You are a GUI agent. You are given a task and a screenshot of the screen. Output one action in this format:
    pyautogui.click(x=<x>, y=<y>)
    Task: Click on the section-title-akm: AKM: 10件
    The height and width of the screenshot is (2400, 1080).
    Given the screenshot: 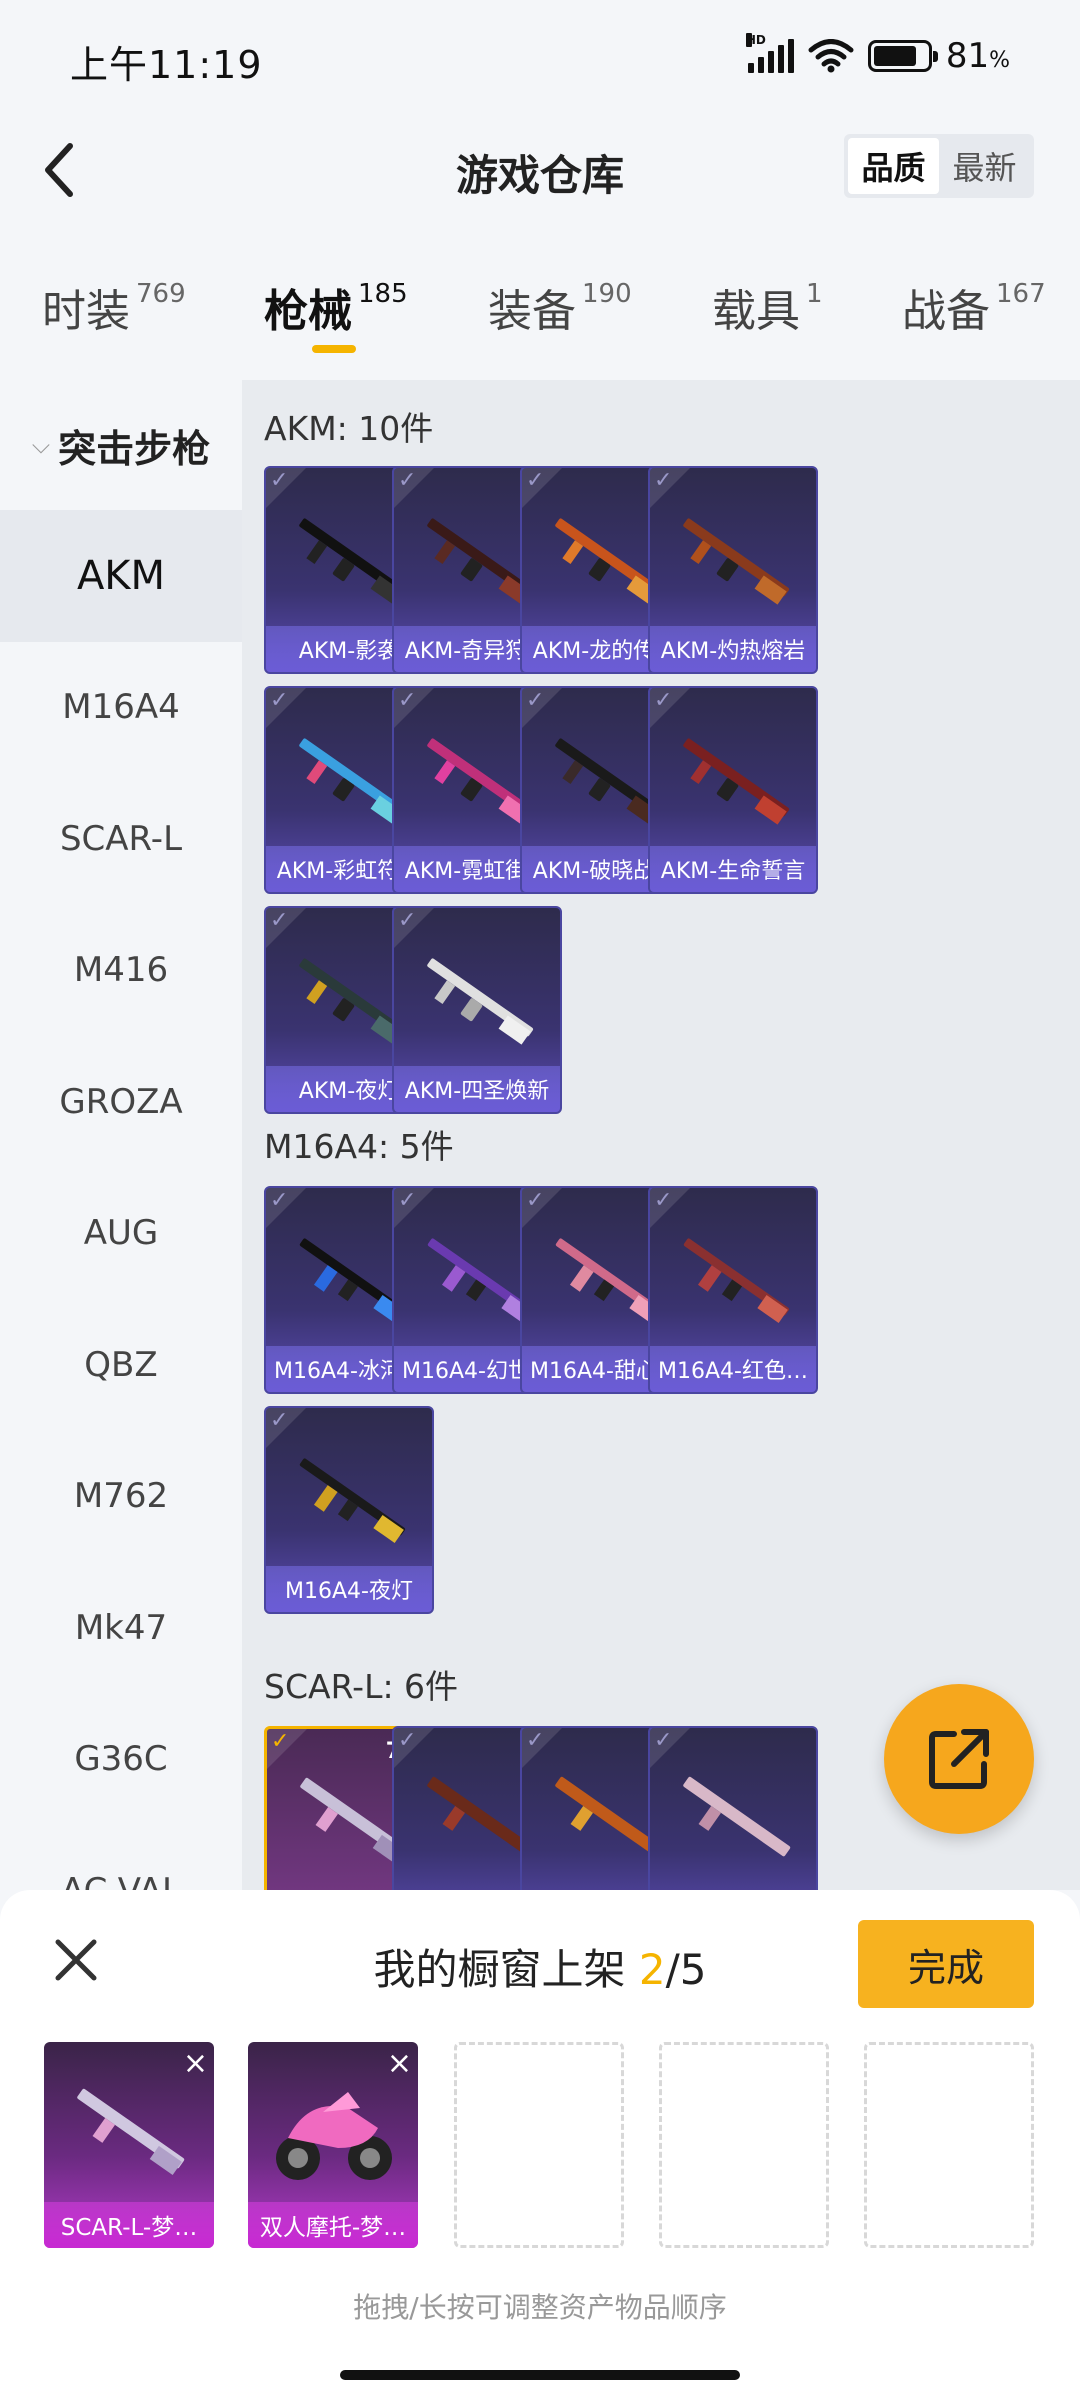 What is the action you would take?
    pyautogui.click(x=349, y=428)
    